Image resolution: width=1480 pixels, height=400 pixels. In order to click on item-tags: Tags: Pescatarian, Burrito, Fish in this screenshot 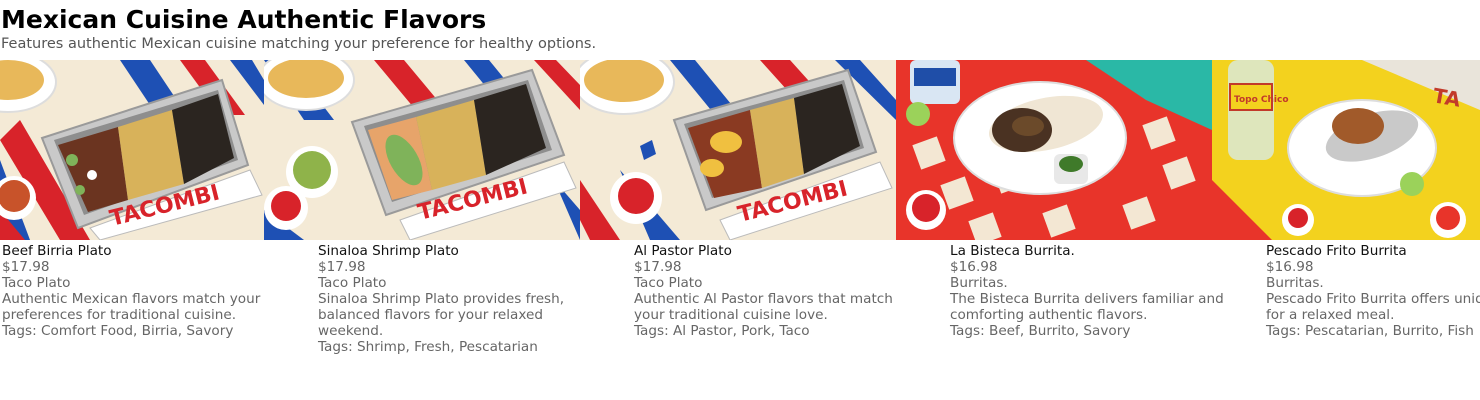, I will do `click(1370, 331)`.